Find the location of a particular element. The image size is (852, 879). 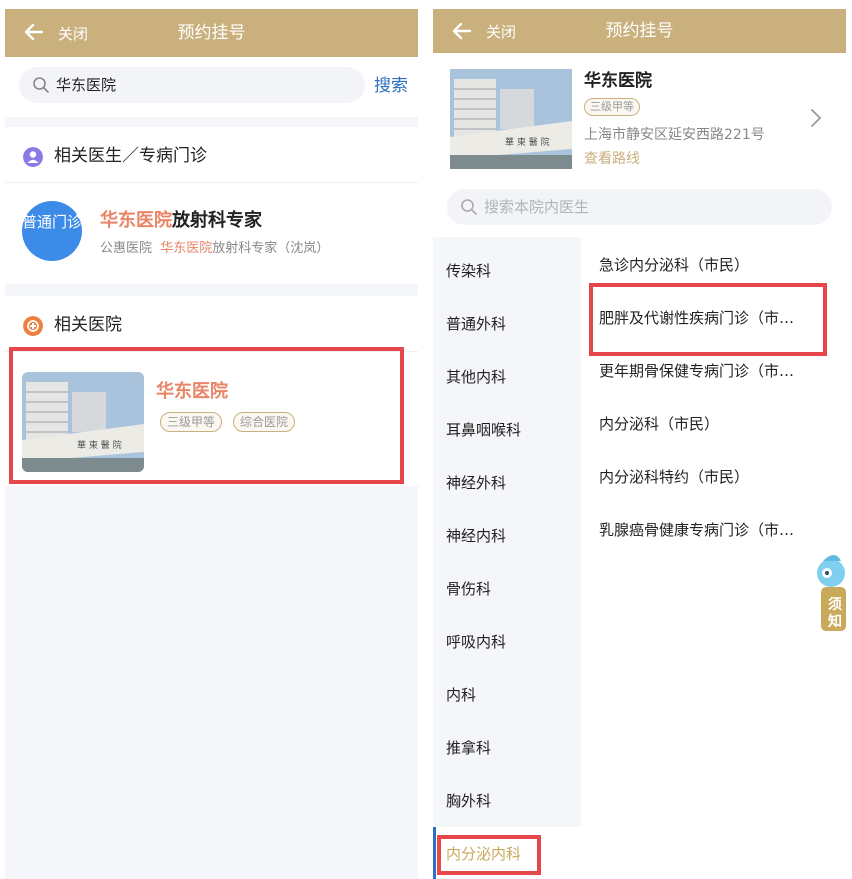

hospital-address: 上海市静安区延安西路221号 is located at coordinates (674, 135).